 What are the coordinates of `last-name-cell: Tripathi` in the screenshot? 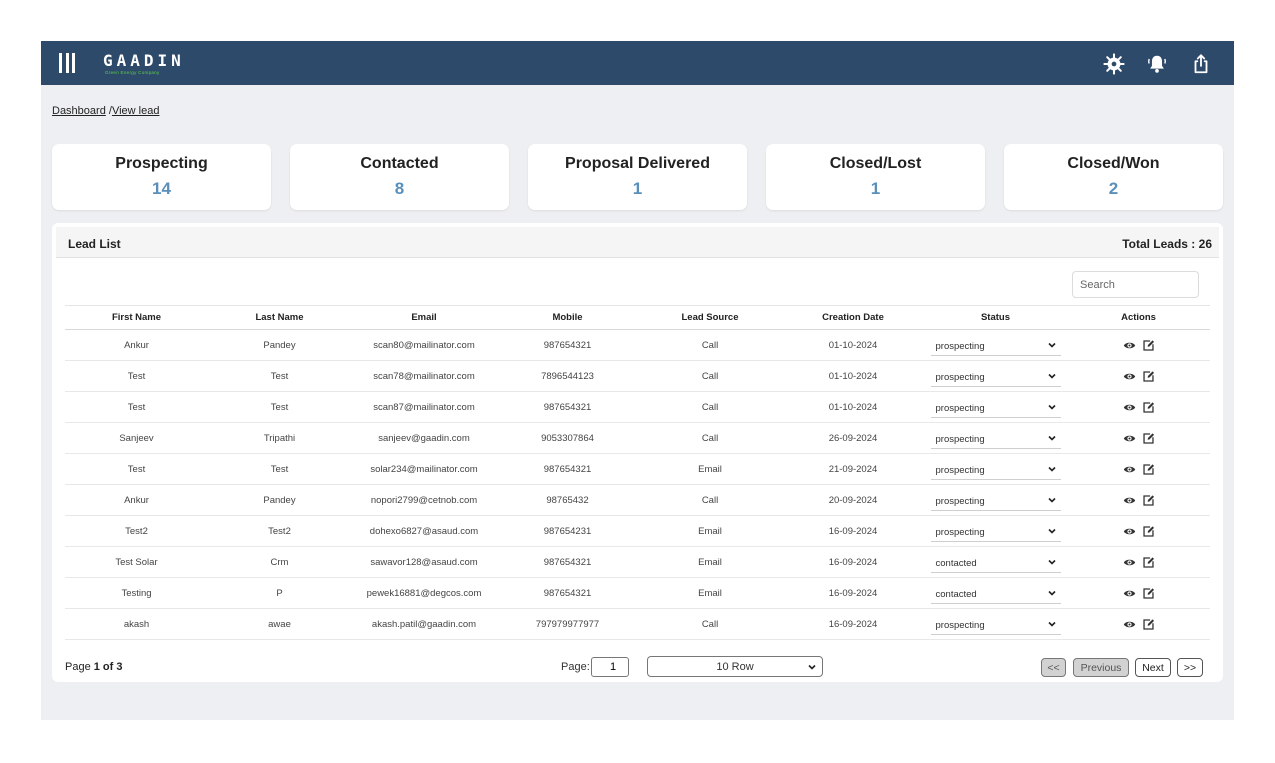 It's located at (279, 438).